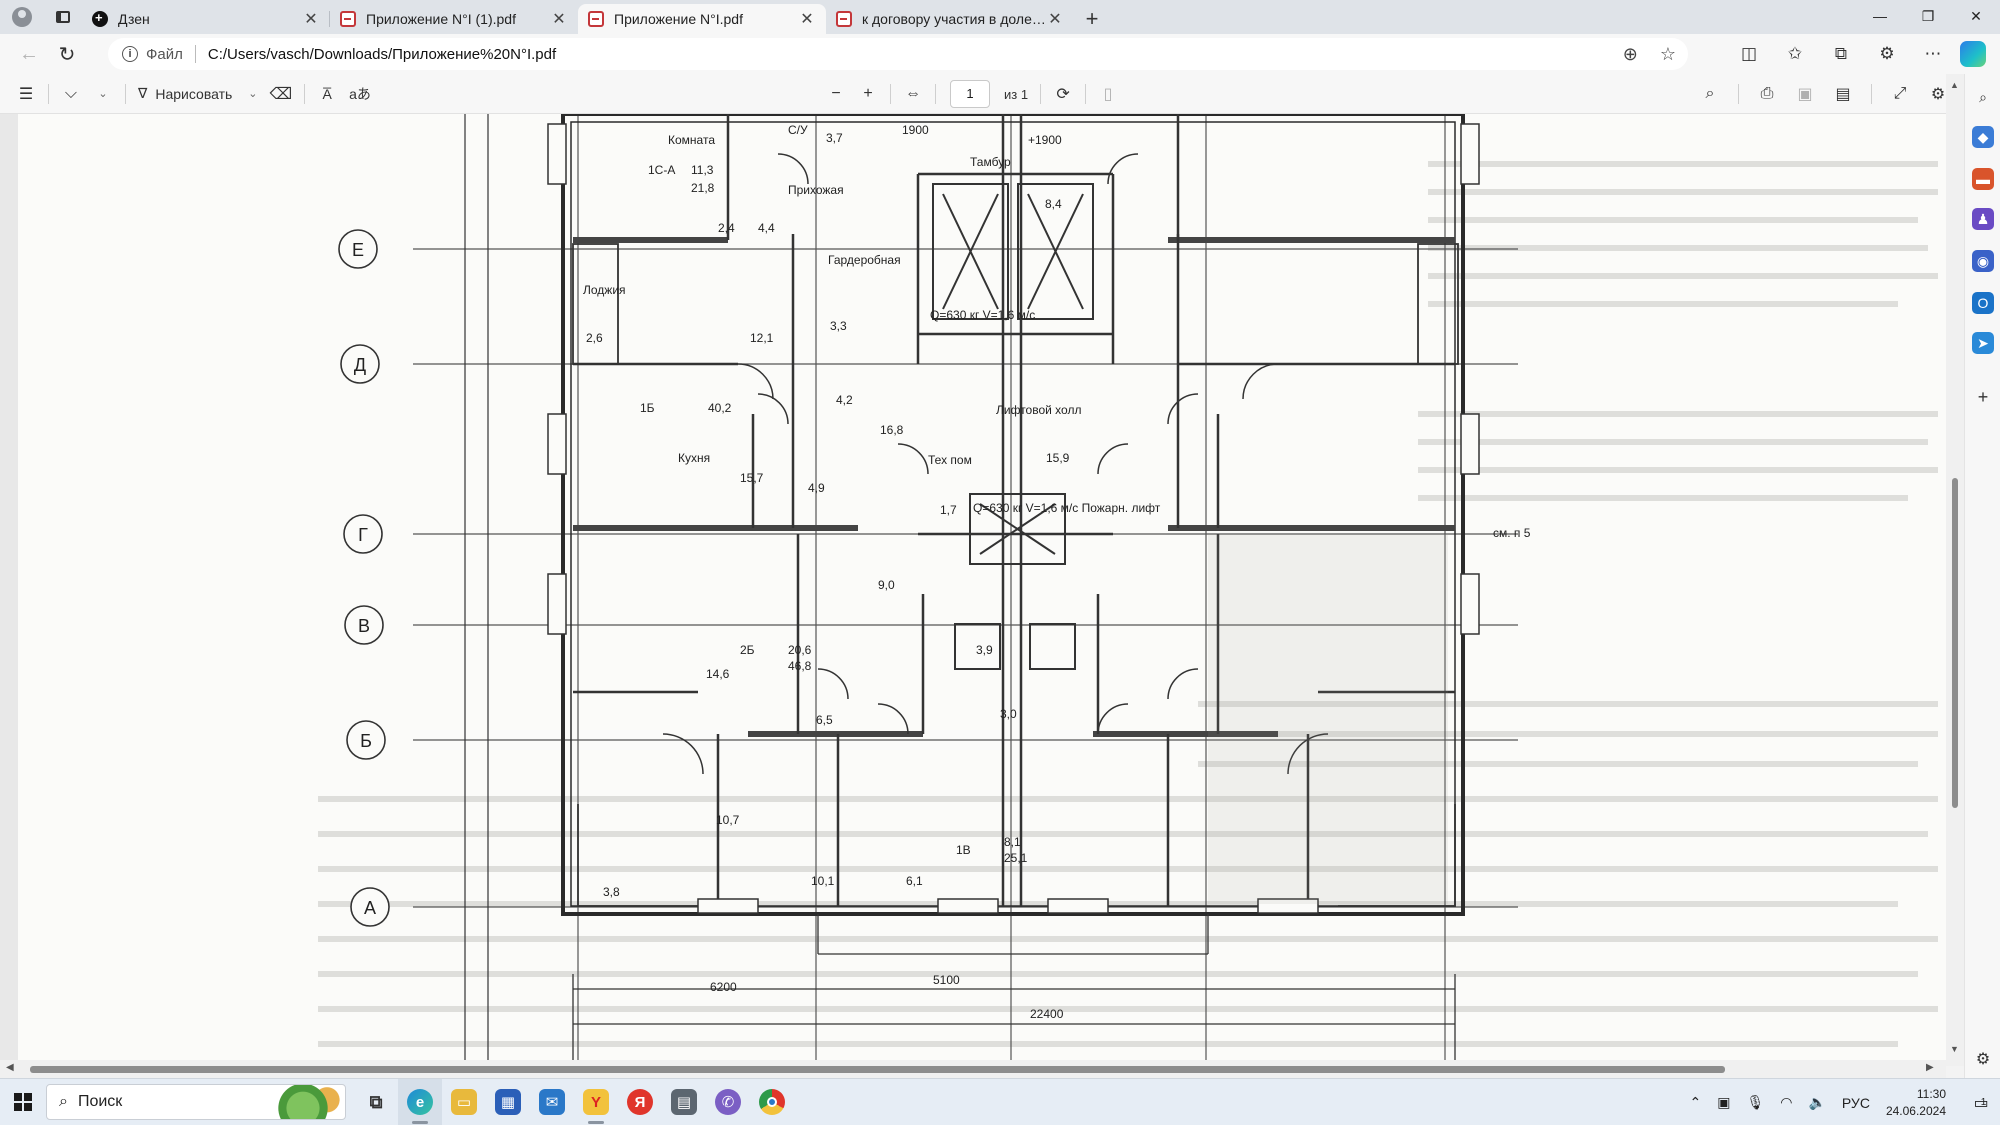 The width and height of the screenshot is (2000, 1125). I want to click on find-icon: ⌕, so click(1710, 94).